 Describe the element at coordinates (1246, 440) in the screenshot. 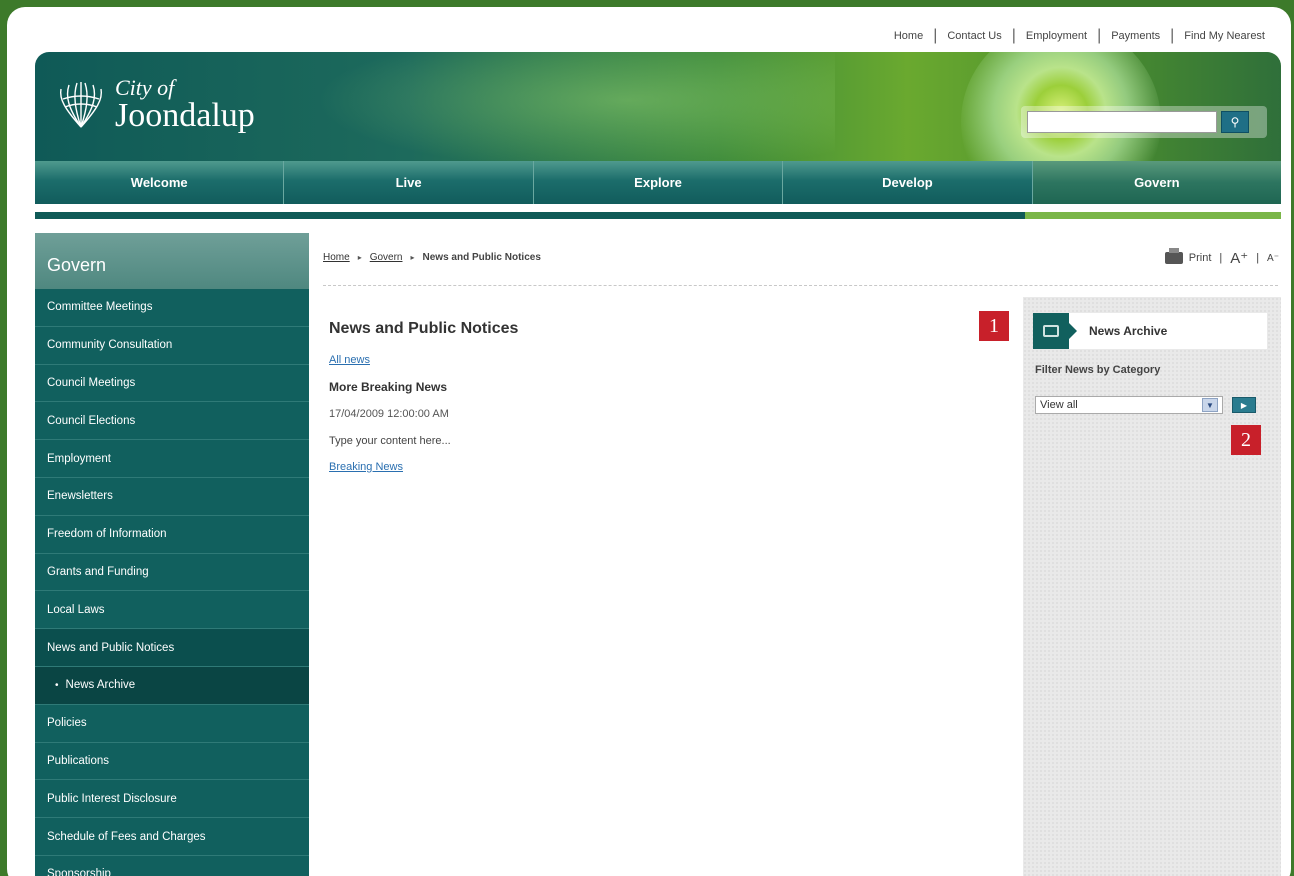

I see `annotation-marker-2: 2` at that location.